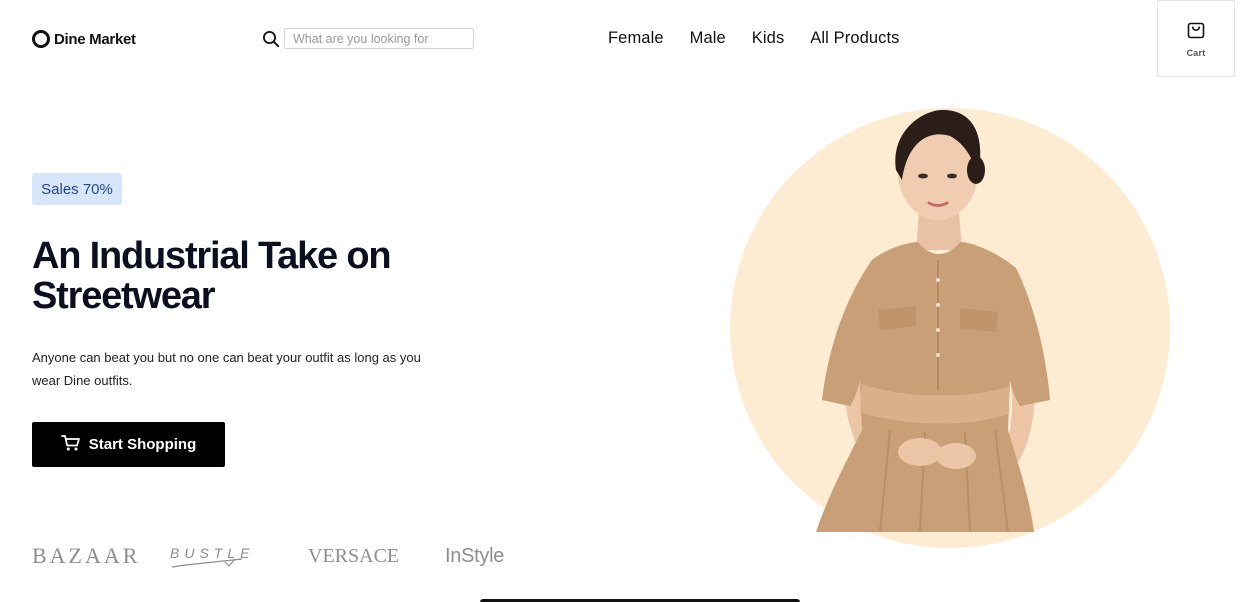 The image size is (1256, 602). What do you see at coordinates (212, 256) in the screenshot?
I see `hero-headline-line1: An Industrial Take on` at bounding box center [212, 256].